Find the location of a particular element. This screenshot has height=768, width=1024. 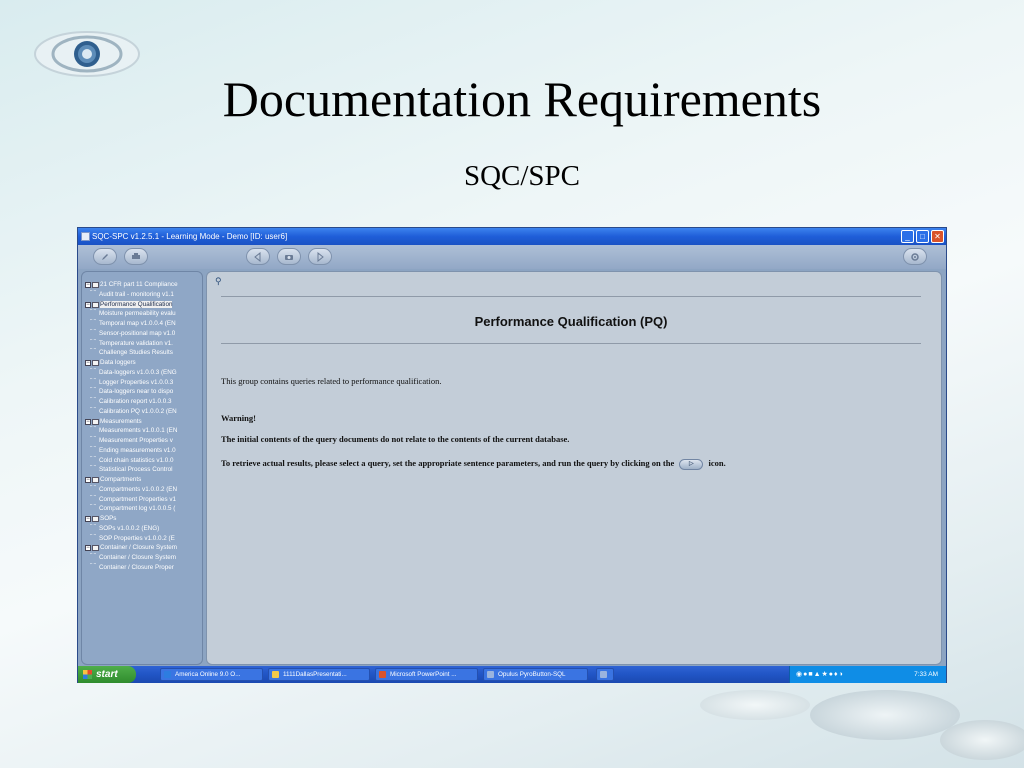

tree-item-label: 21 CFR part 11 Compliance is located at coordinates (139, 284).